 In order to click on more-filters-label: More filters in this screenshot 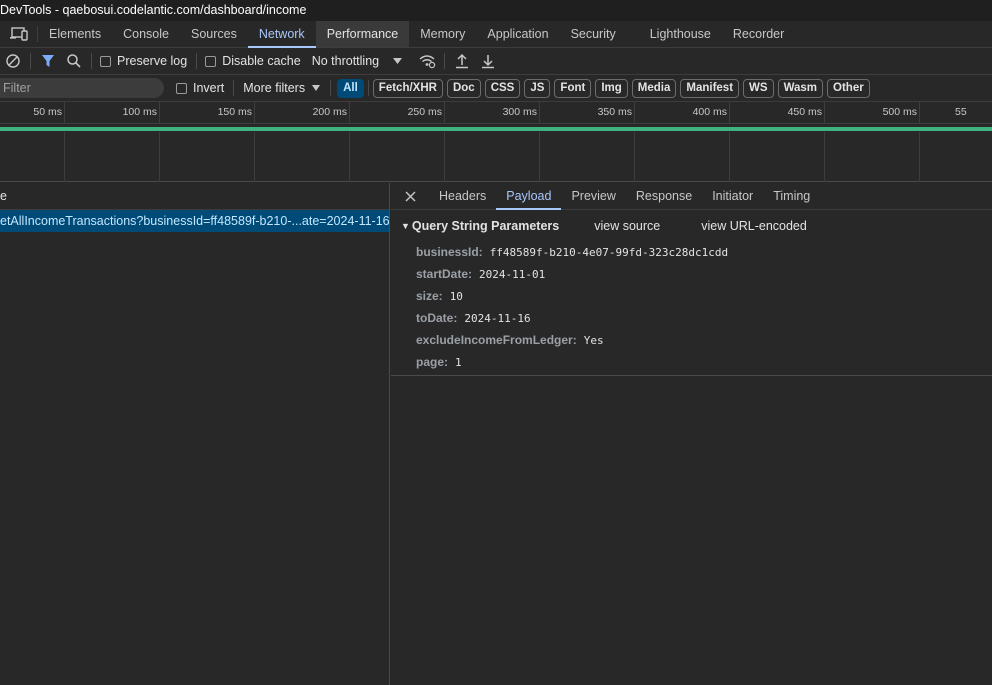, I will do `click(274, 88)`.